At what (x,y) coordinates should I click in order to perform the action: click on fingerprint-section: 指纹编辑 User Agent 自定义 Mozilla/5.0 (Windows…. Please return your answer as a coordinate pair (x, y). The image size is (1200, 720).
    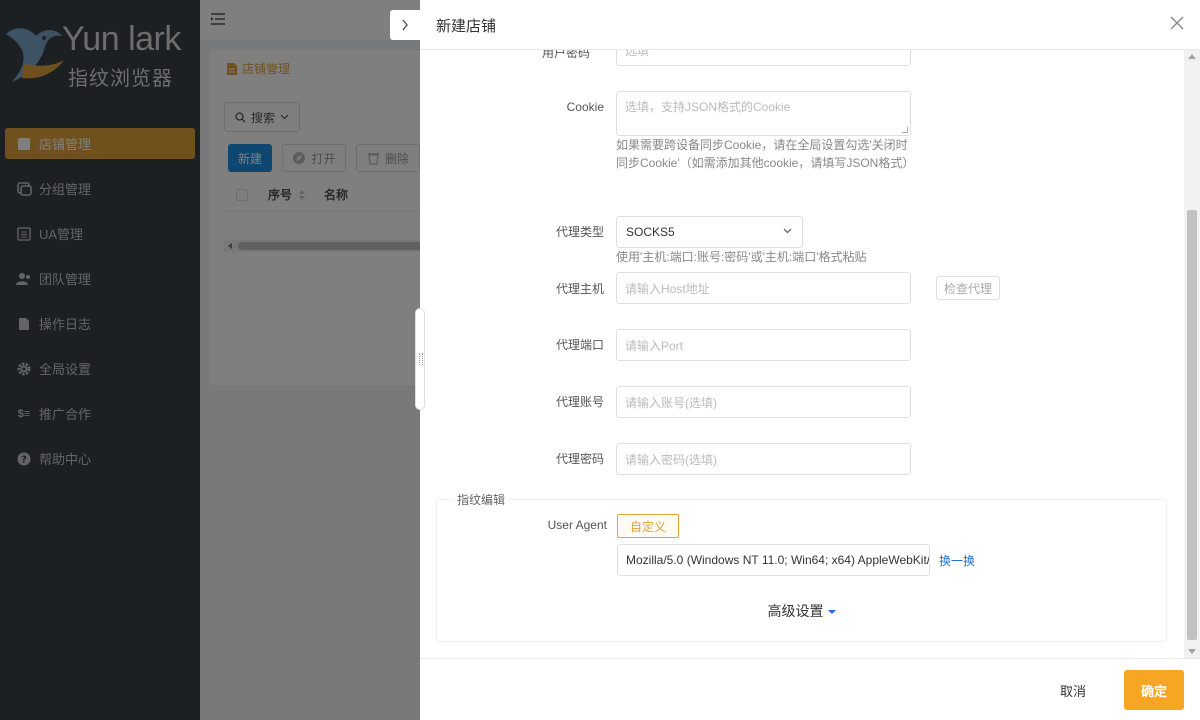
    Looking at the image, I should click on (801, 566).